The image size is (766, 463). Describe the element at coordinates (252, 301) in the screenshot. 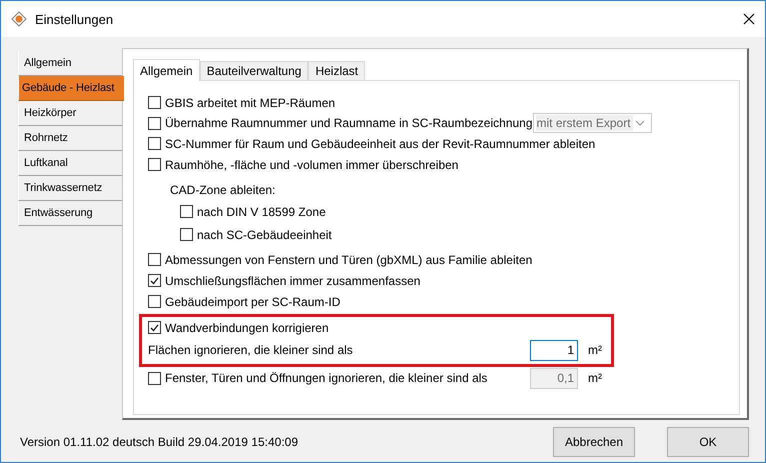

I see `option-label: Gebäudeimport per SC-Raum-ID` at that location.